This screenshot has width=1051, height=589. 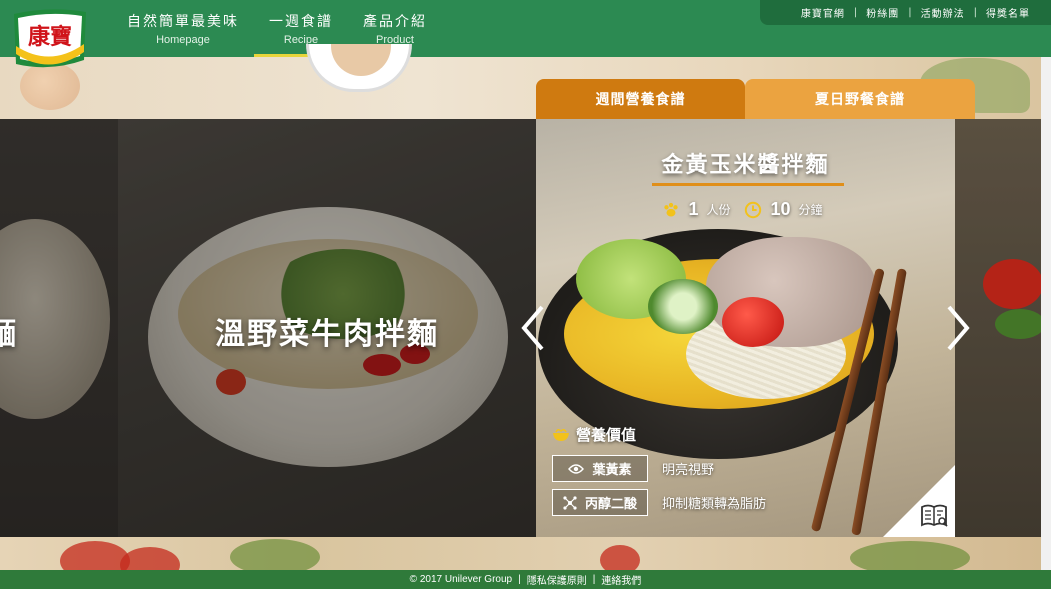 I want to click on title-underline, so click(x=748, y=184).